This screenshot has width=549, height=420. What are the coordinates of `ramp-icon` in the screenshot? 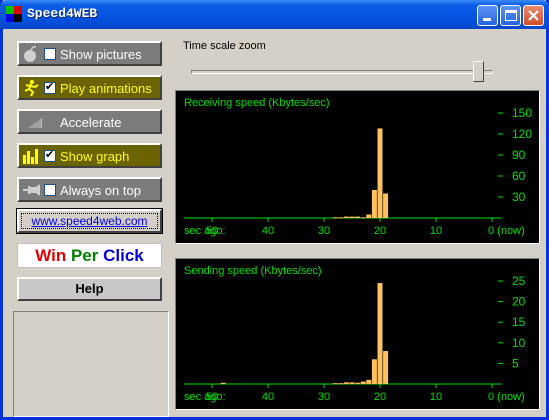 It's located at (35, 123).